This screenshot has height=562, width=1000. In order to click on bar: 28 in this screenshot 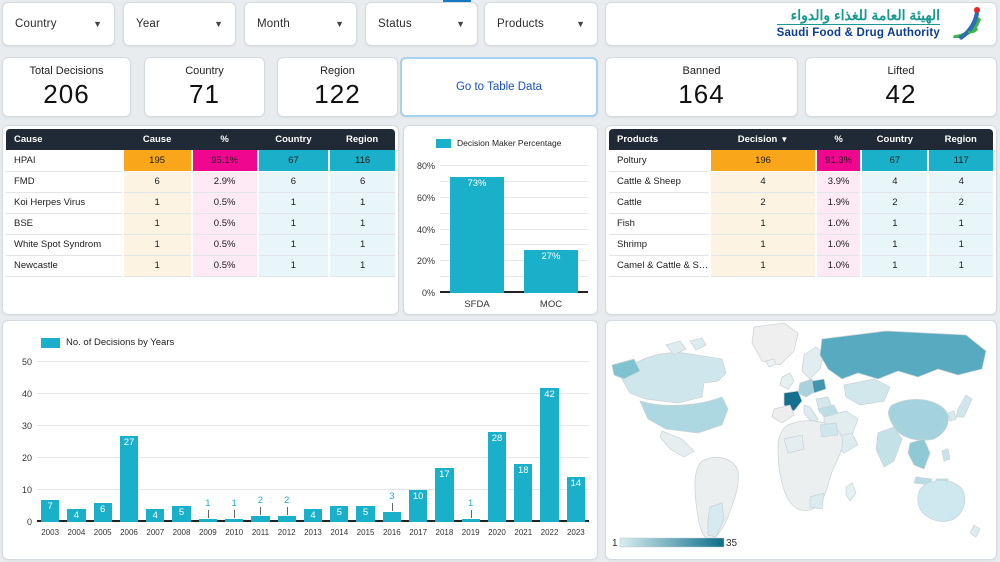, I will do `click(497, 477)`.